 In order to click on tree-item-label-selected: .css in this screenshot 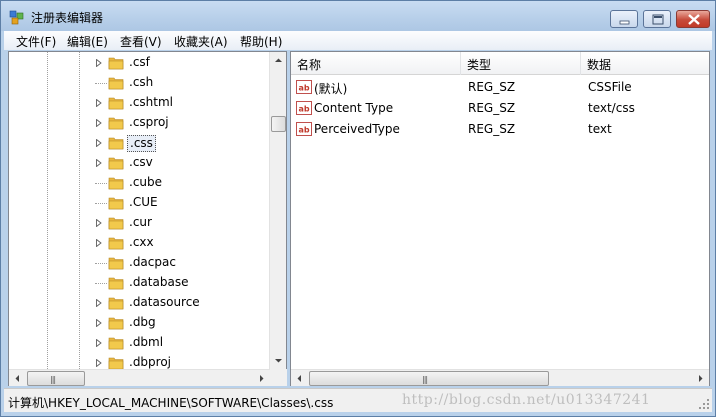, I will do `click(141, 143)`.